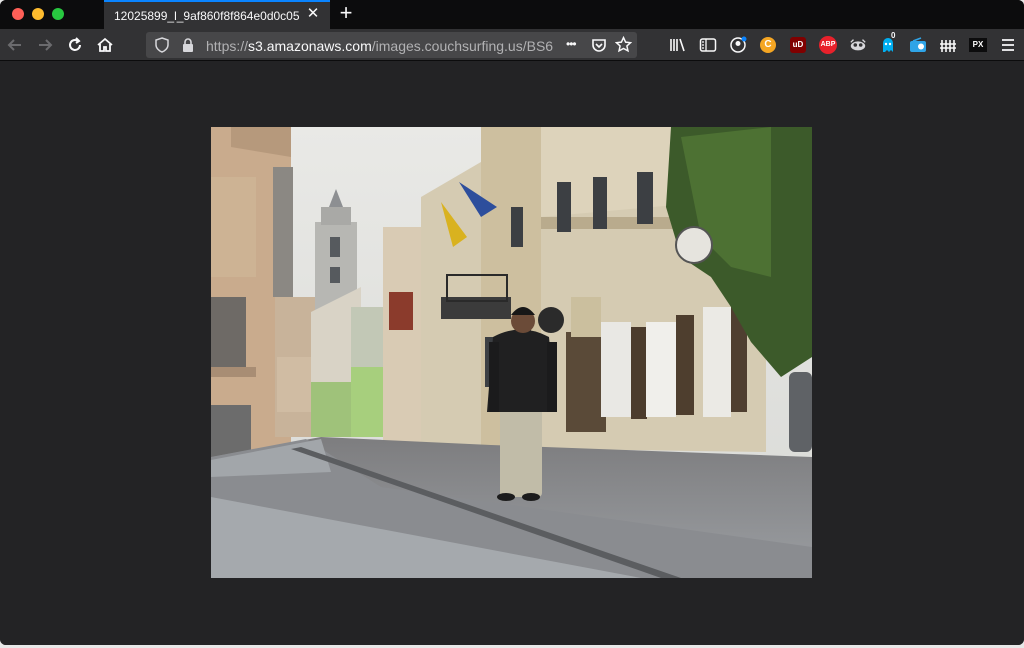  Describe the element at coordinates (738, 45) in the screenshot. I see `account-icon` at that location.